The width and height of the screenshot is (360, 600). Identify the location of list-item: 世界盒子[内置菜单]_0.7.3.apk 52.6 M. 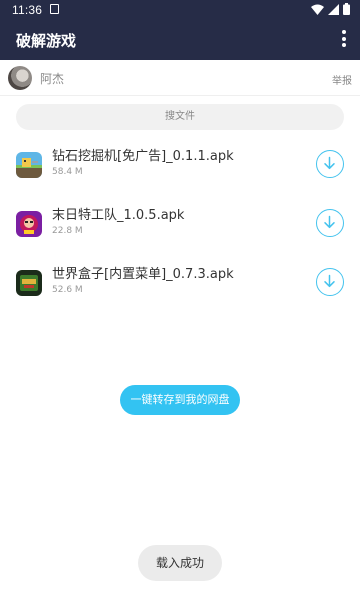
(180, 283).